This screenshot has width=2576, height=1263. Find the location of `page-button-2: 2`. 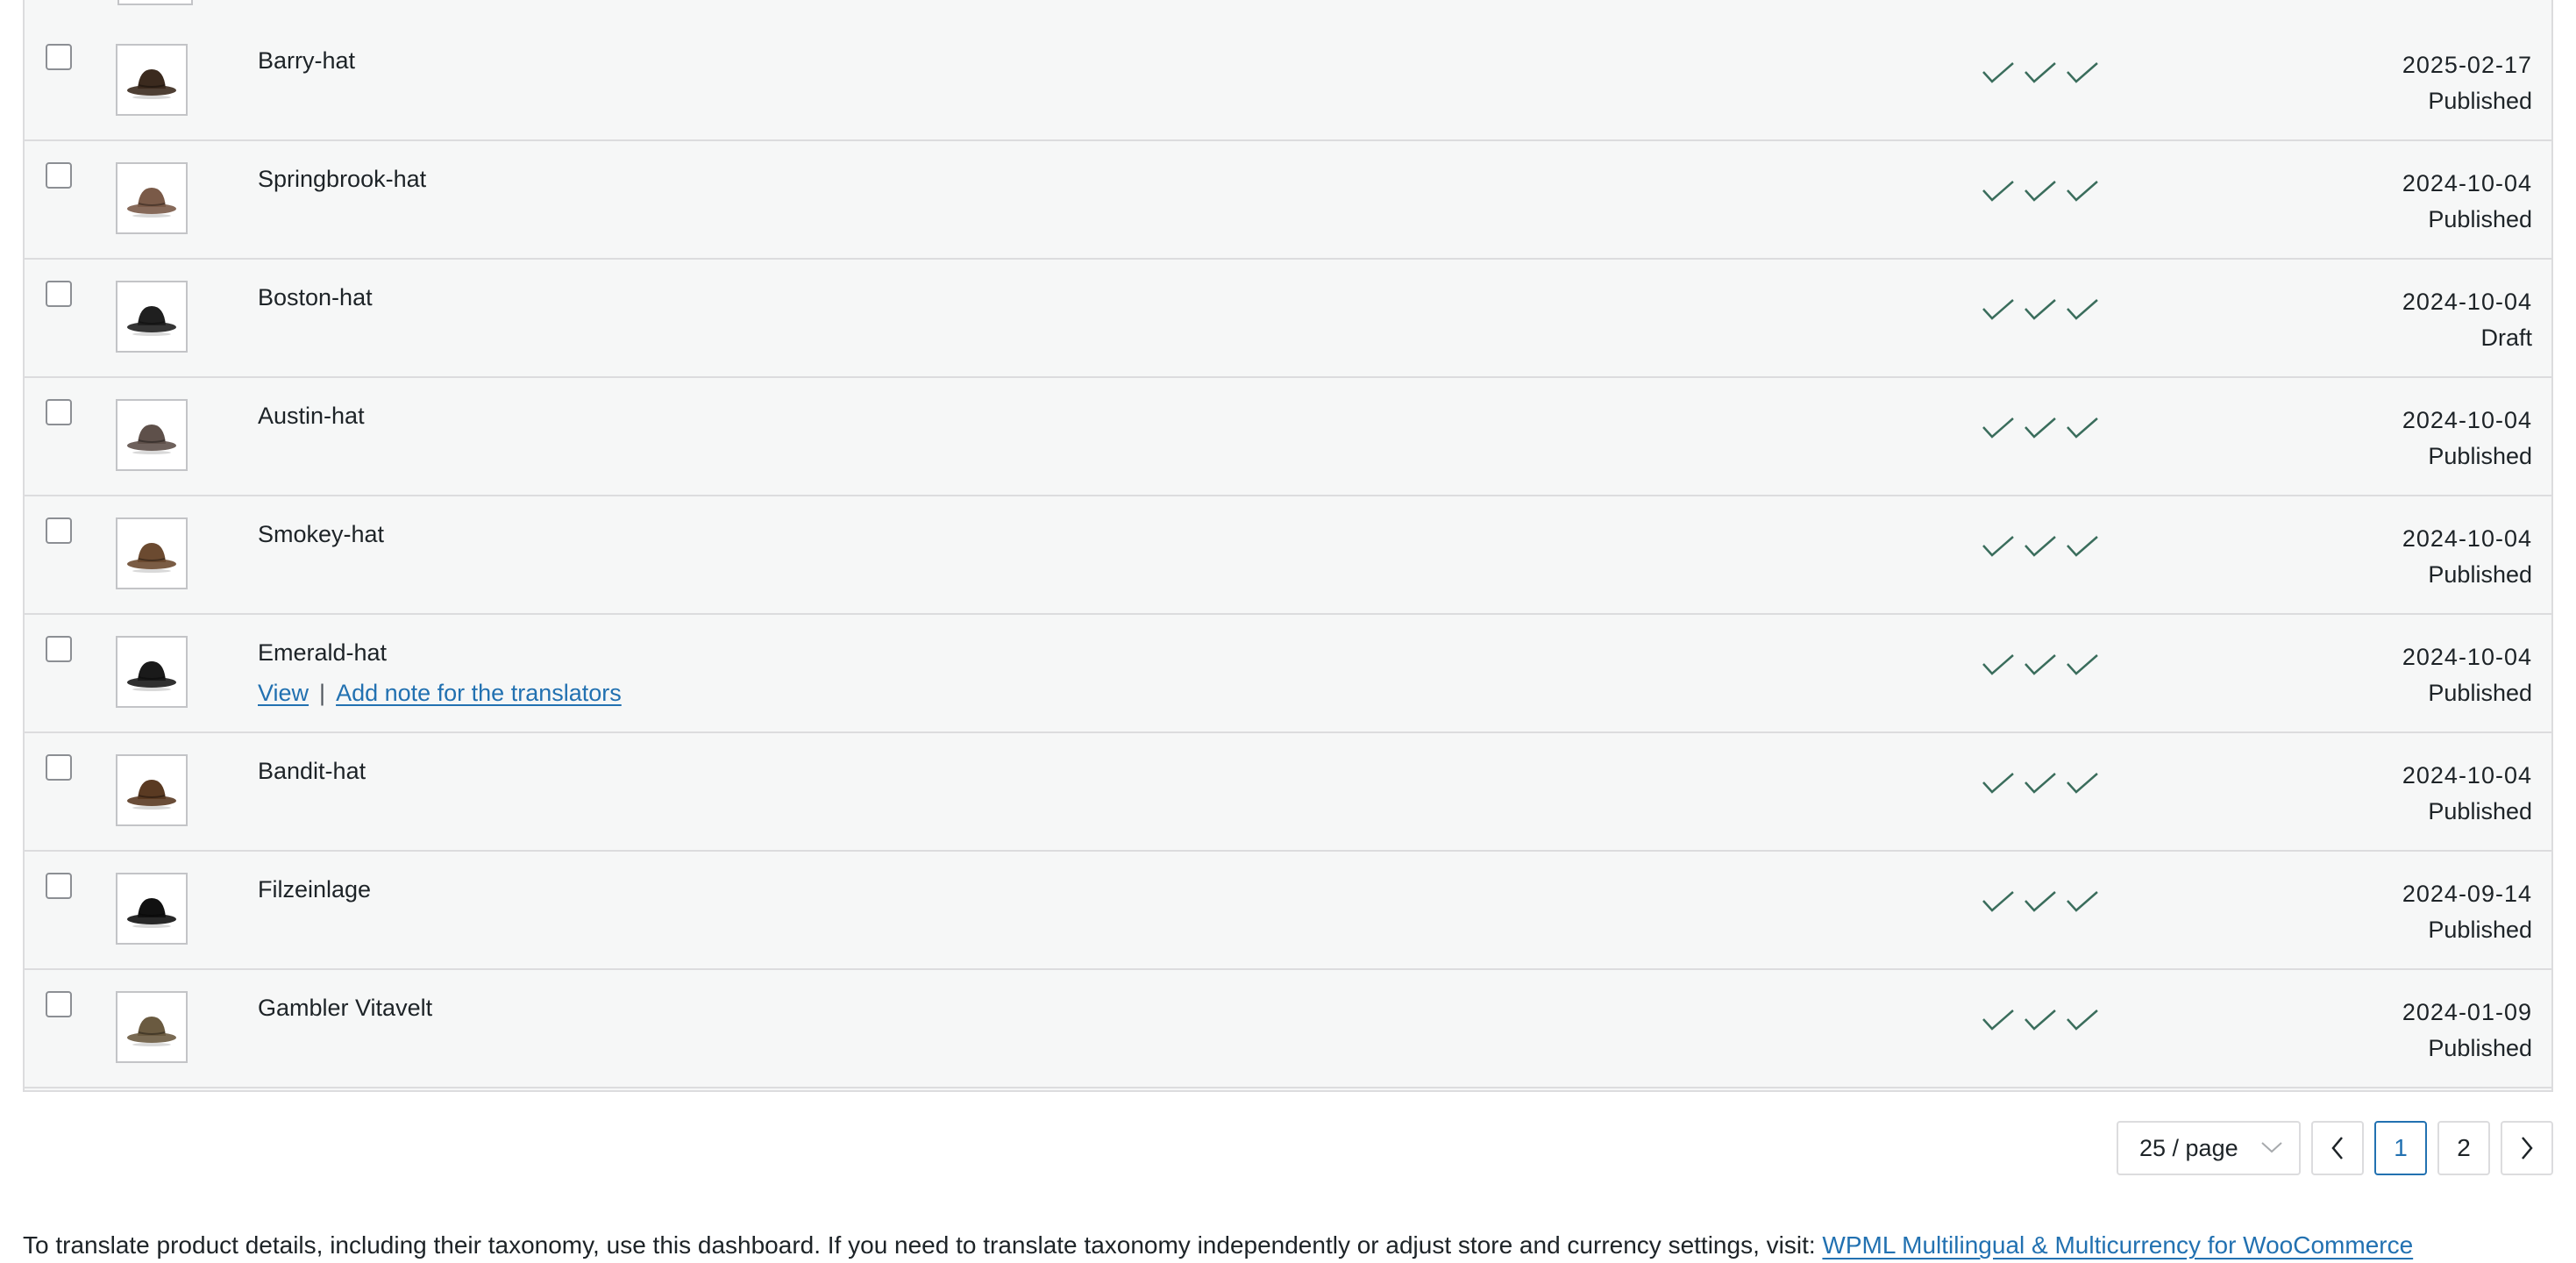

page-button-2: 2 is located at coordinates (2463, 1148).